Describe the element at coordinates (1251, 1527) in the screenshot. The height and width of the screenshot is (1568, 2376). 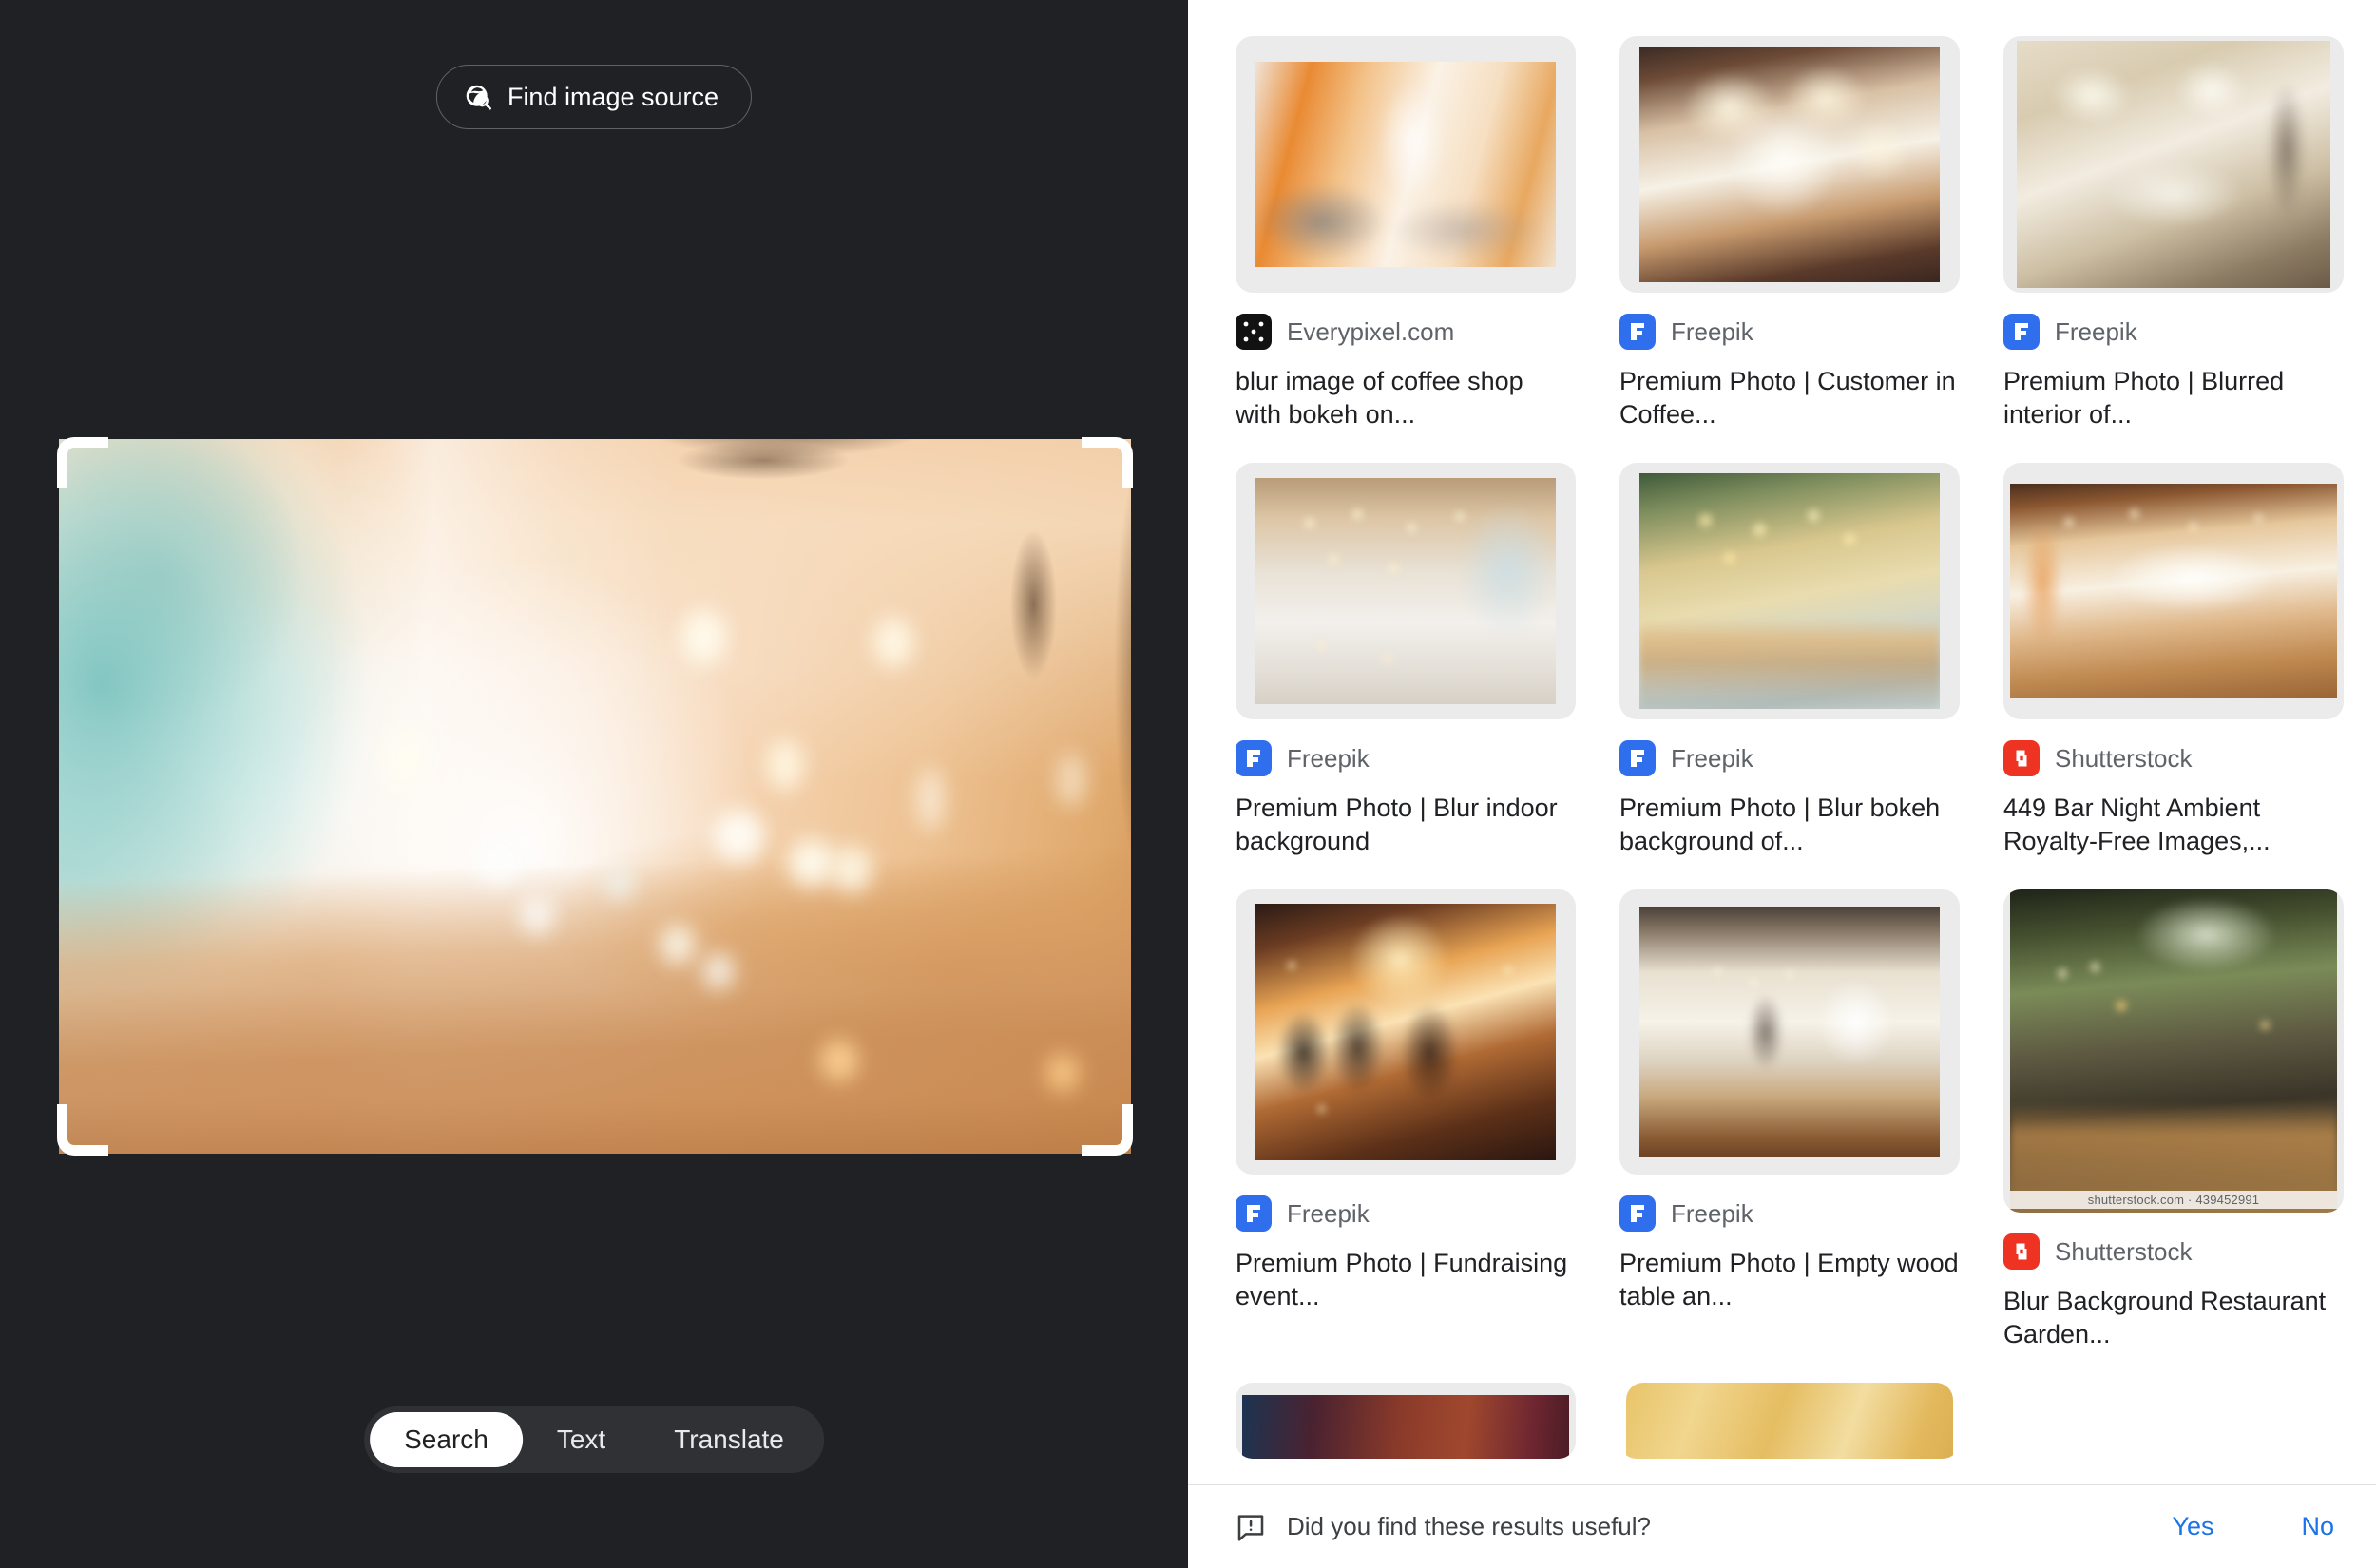
I see `feedback-icon` at that location.